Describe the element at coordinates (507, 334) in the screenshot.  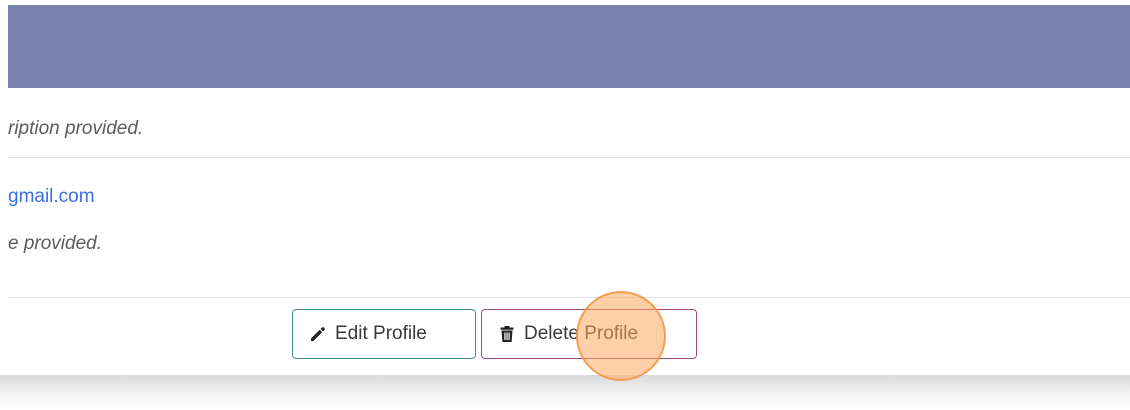
I see `trash-icon` at that location.